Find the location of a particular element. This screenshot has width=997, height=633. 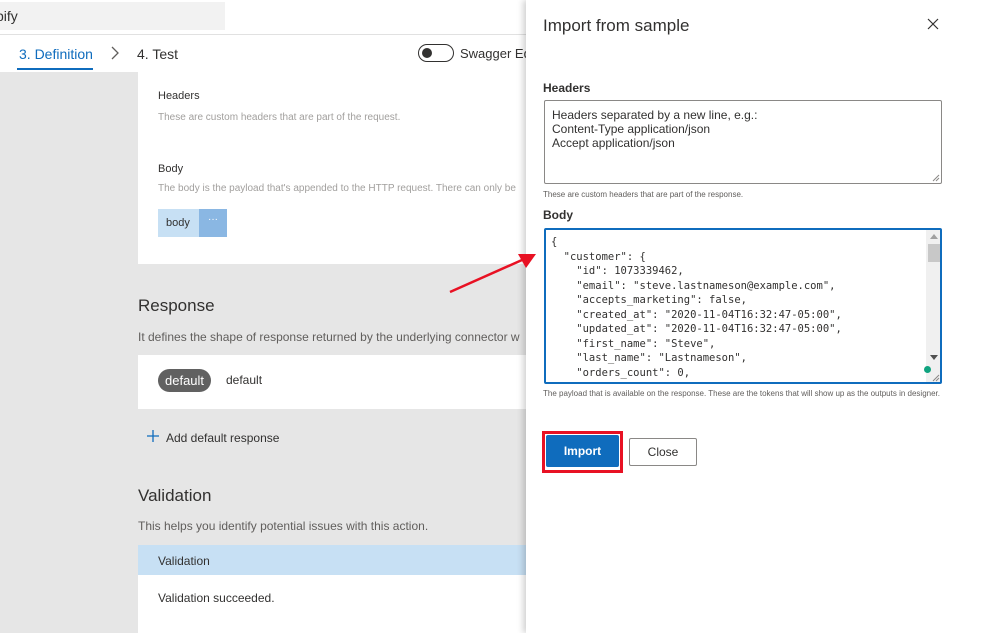

scroll-thumb is located at coordinates (934, 253).